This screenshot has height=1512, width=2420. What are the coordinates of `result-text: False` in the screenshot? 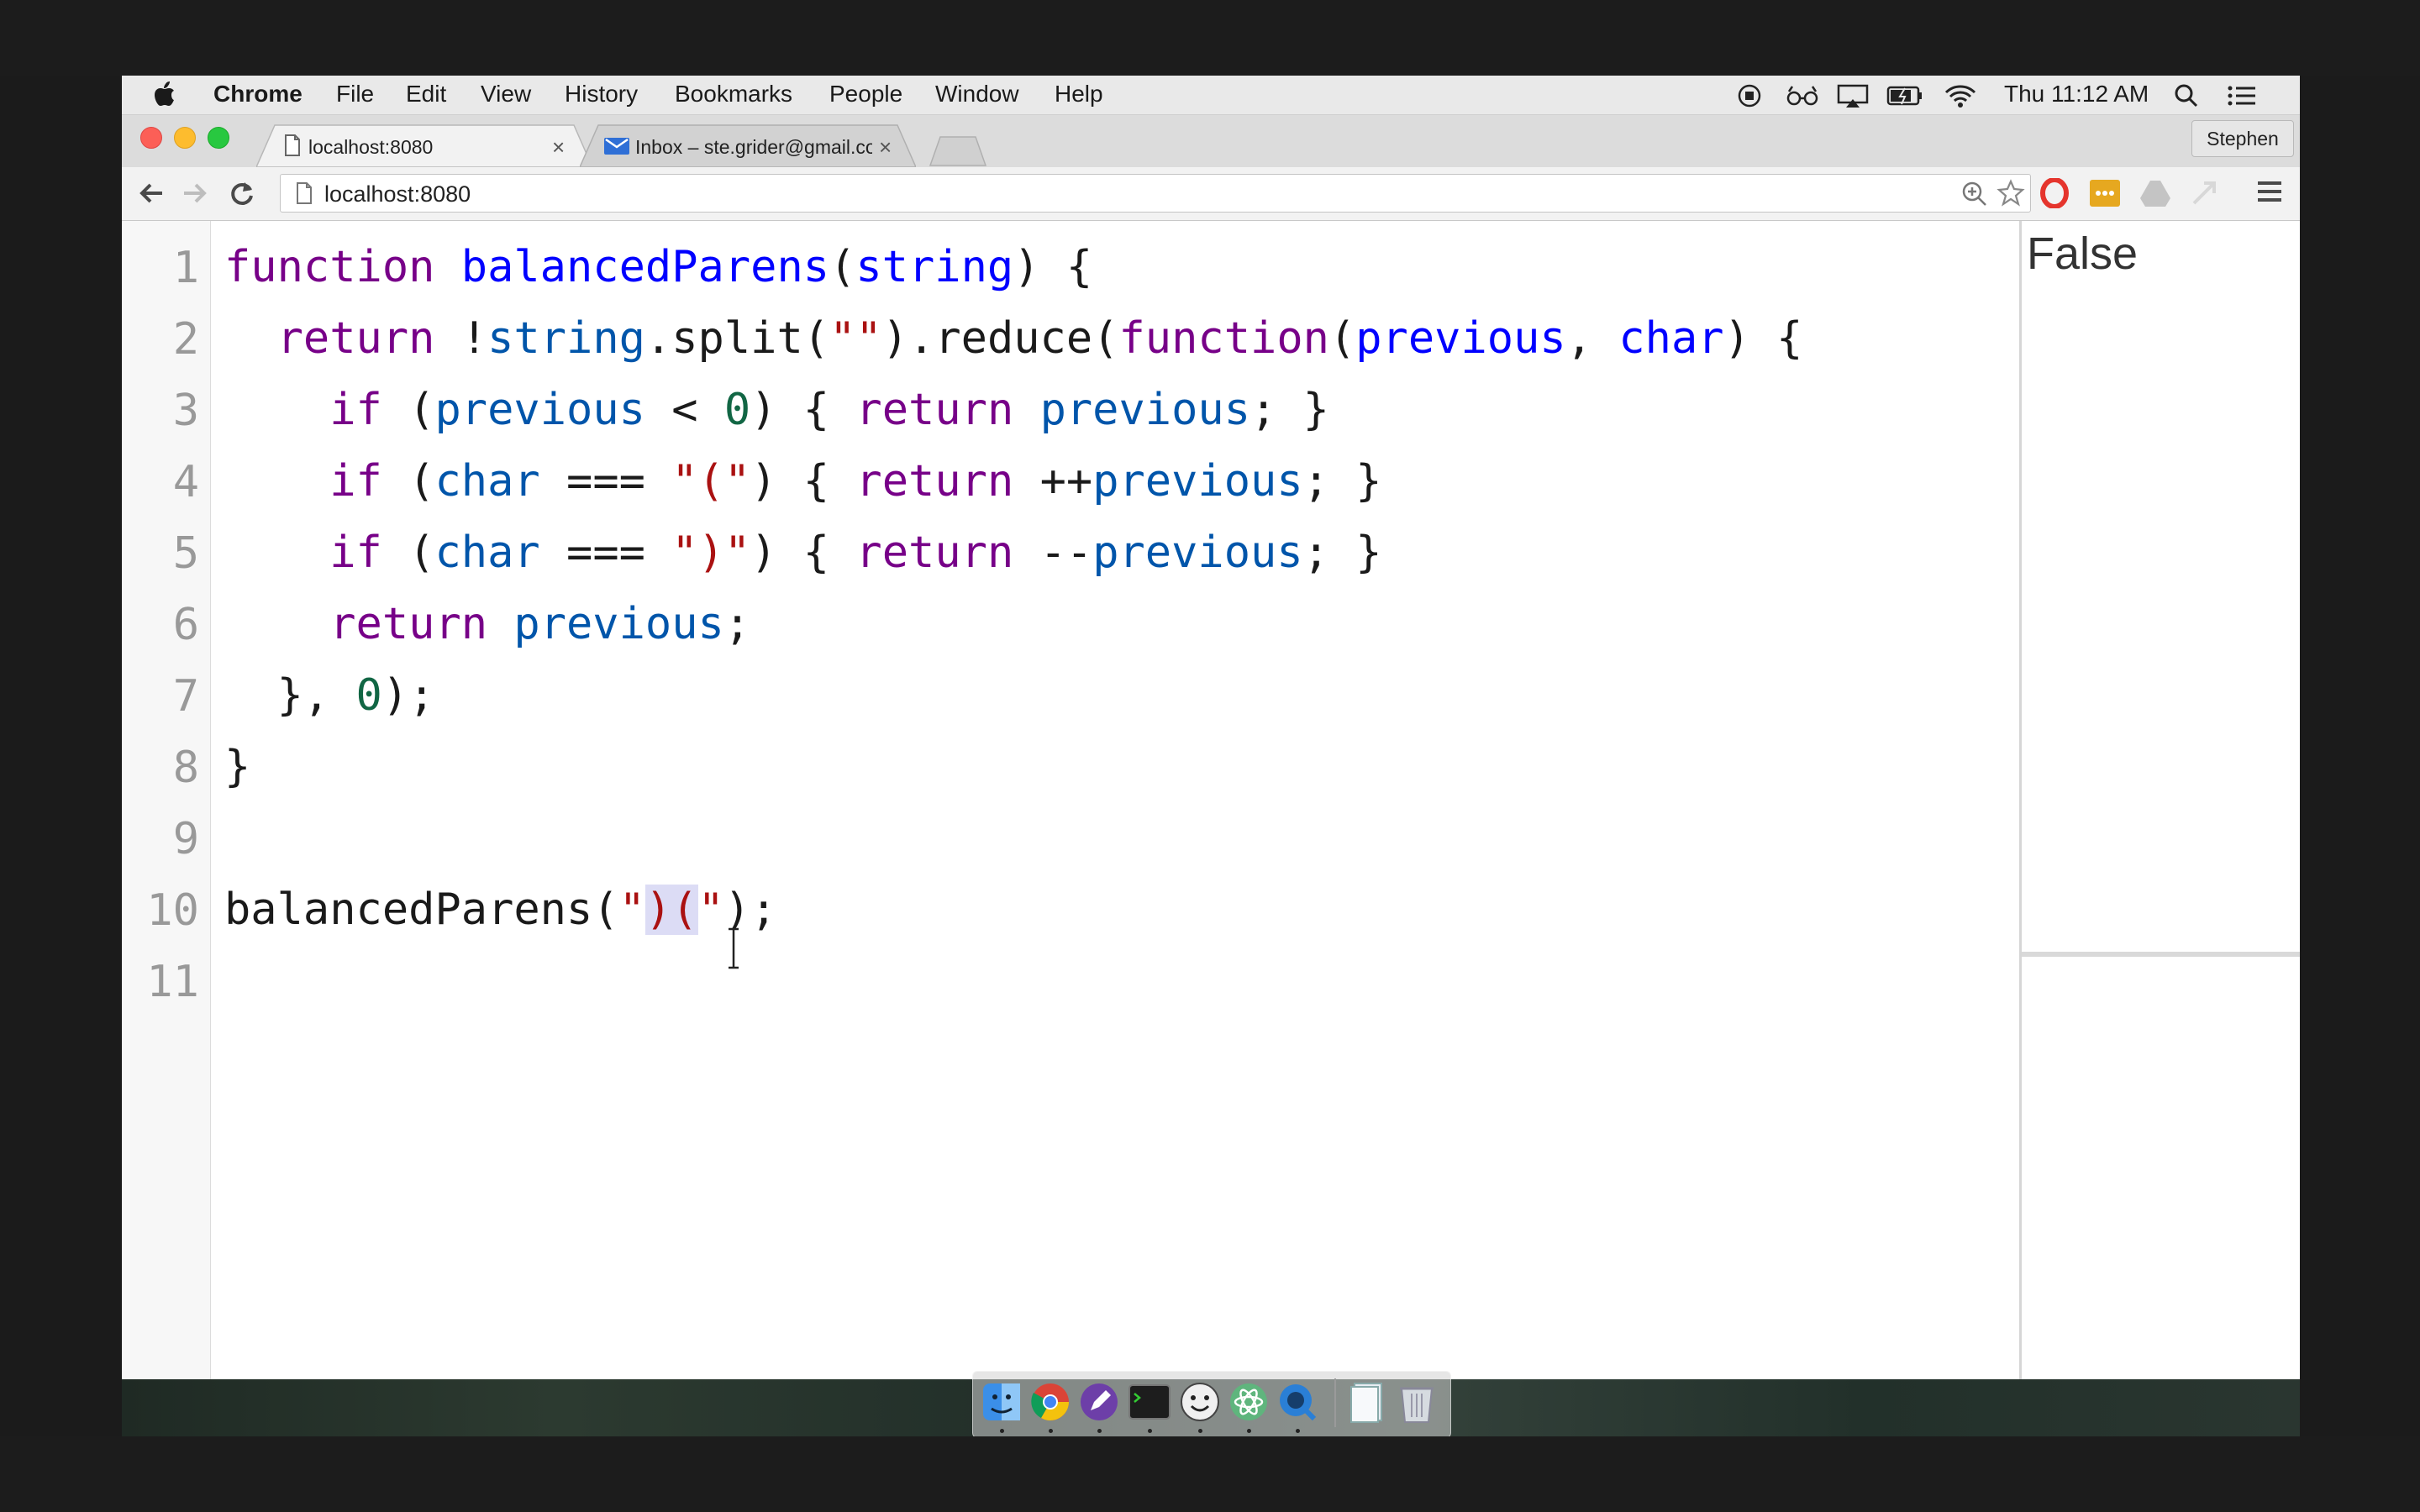 It's located at (2083, 253).